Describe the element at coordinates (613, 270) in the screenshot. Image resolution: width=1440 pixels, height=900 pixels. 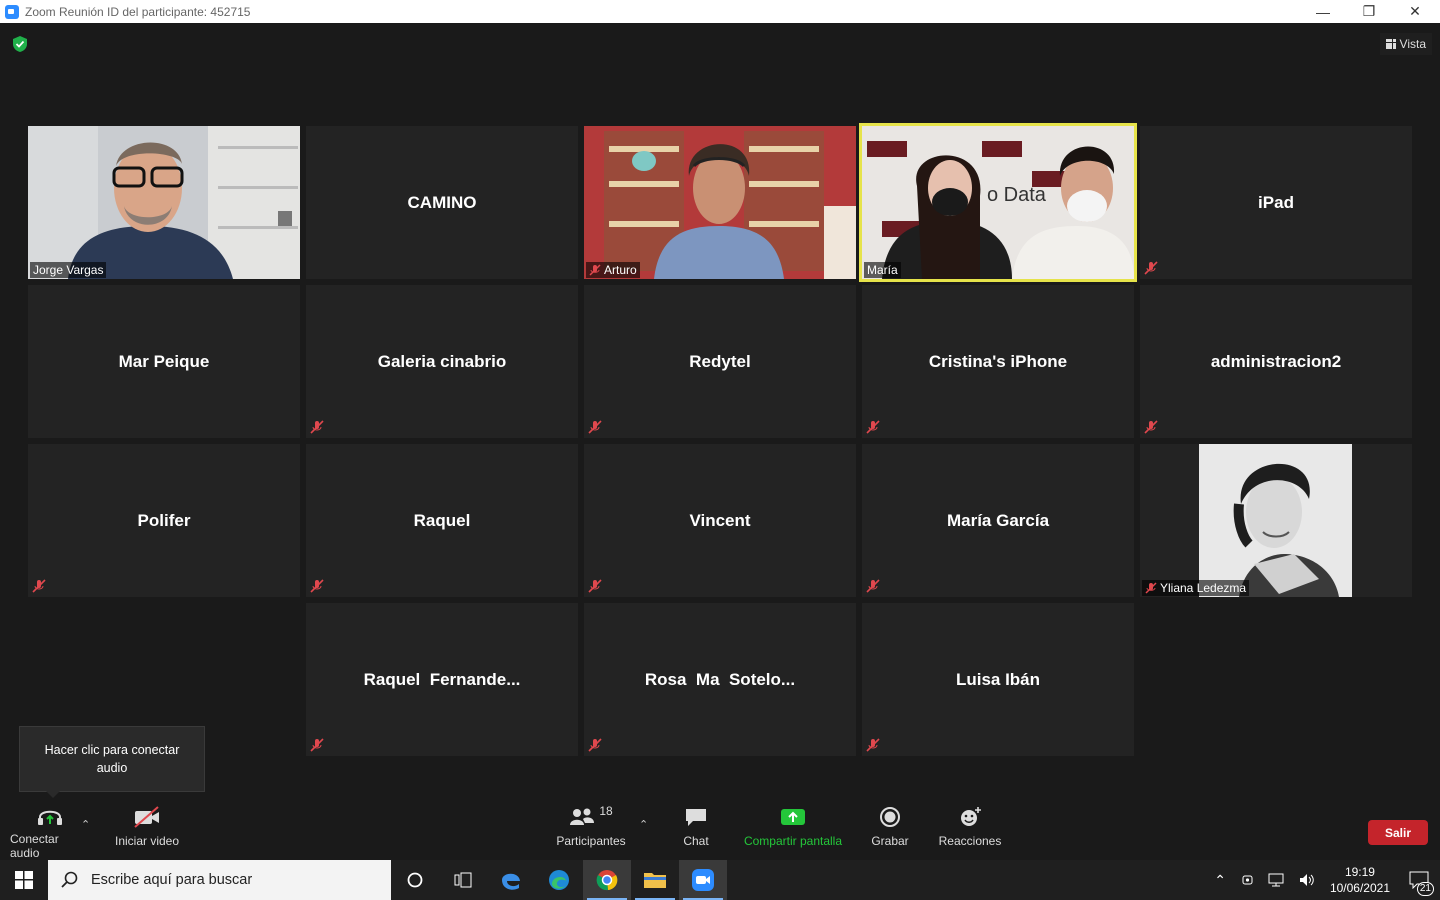
I see `participant-name-label: Arturo` at that location.